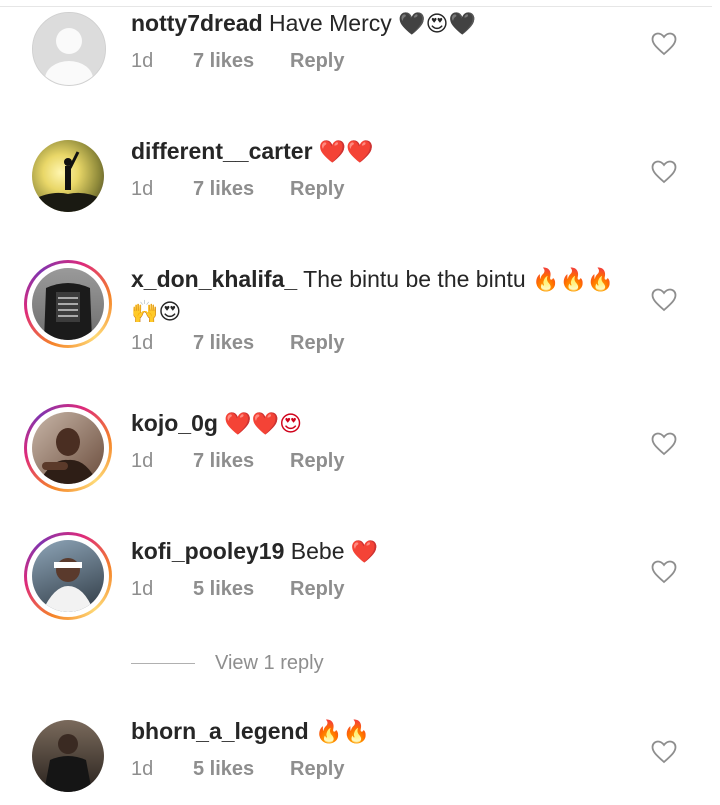 This screenshot has width=720, height=805. Describe the element at coordinates (381, 732) in the screenshot. I see `comment-text: bhorn_a_legend 🔥🔥` at that location.